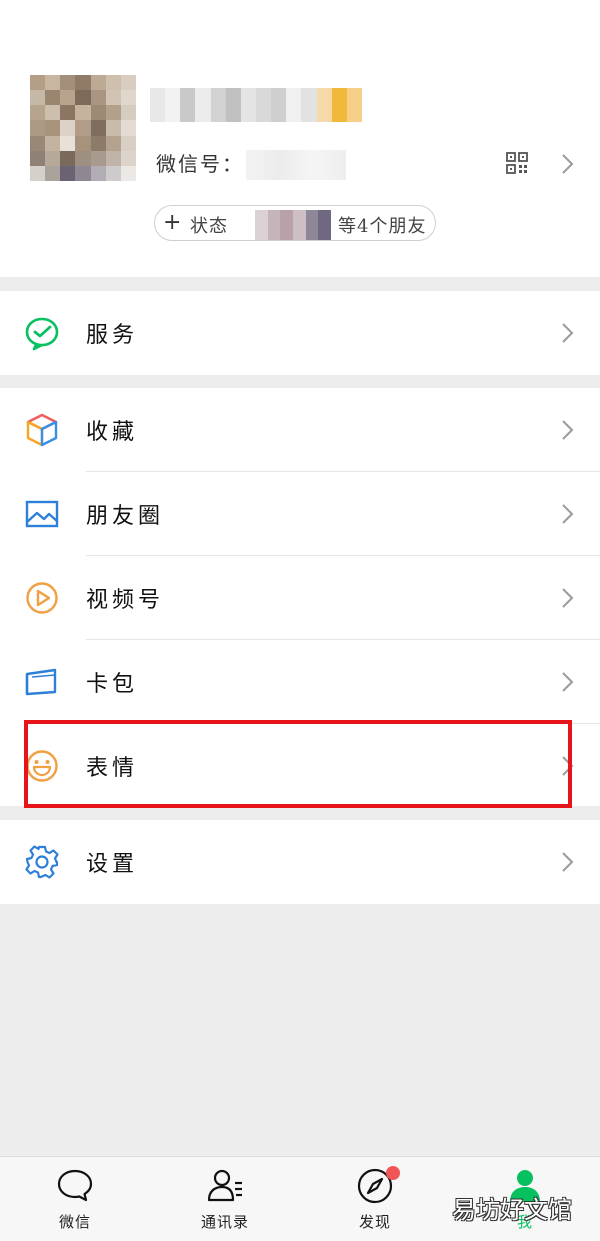 The height and width of the screenshot is (1241, 600). I want to click on status-friends-count: 等4个朋友, so click(382, 226).